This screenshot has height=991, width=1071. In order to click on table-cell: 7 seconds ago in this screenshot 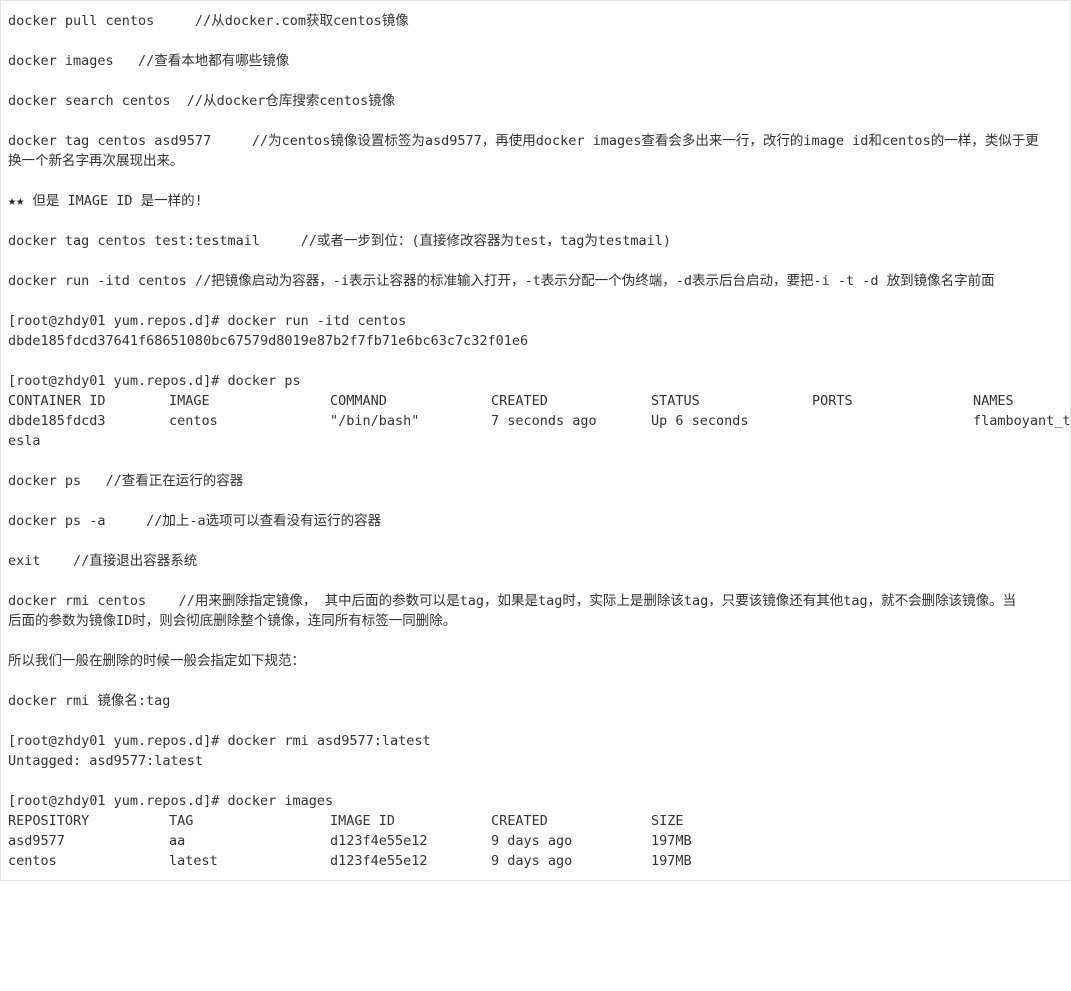, I will do `click(544, 421)`.